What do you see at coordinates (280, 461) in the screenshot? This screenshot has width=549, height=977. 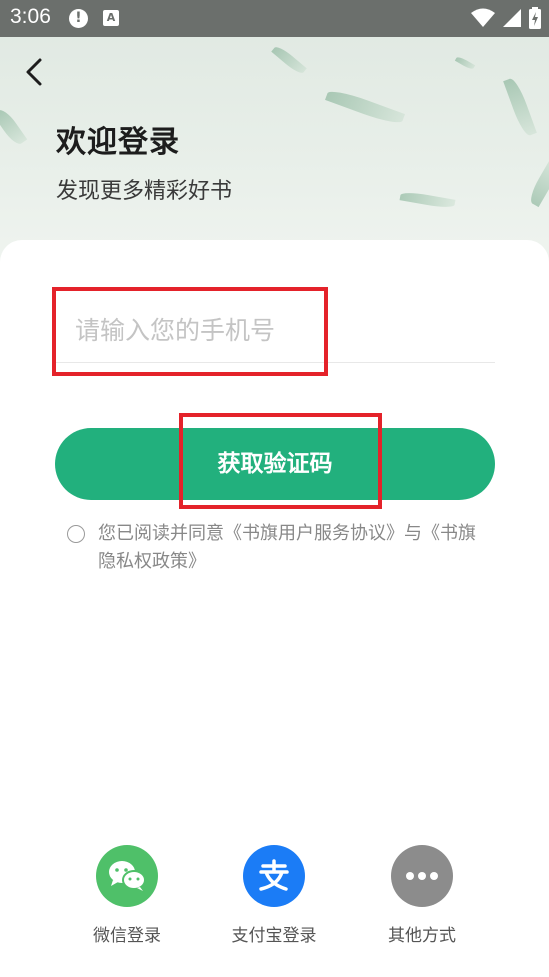 I see `highlight-box-button` at bounding box center [280, 461].